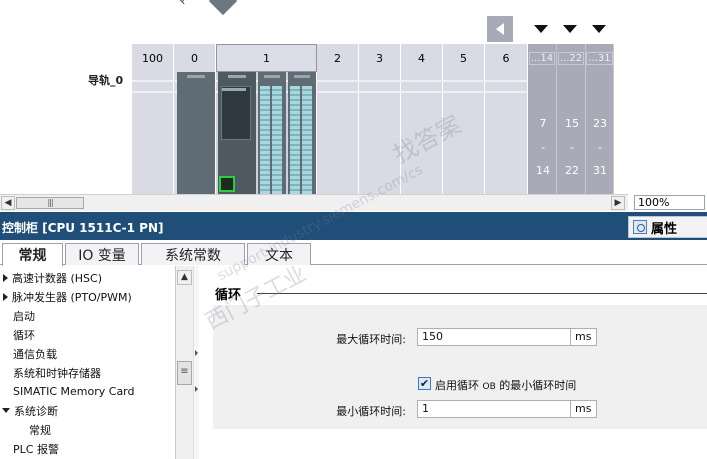  Describe the element at coordinates (600, 123) in the screenshot. I see `range-start: 23` at that location.